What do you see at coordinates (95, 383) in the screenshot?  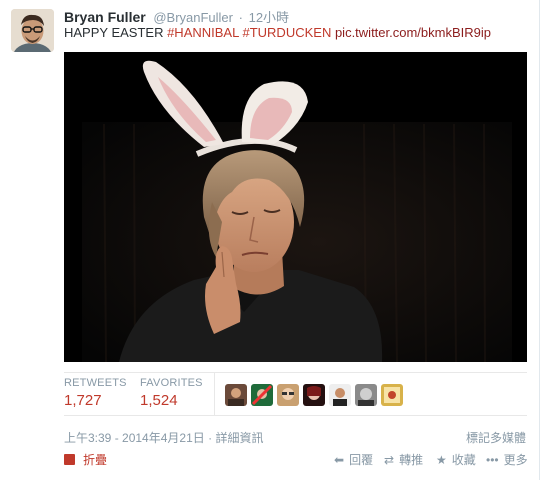 I see `retweets-label: RETWEETS` at bounding box center [95, 383].